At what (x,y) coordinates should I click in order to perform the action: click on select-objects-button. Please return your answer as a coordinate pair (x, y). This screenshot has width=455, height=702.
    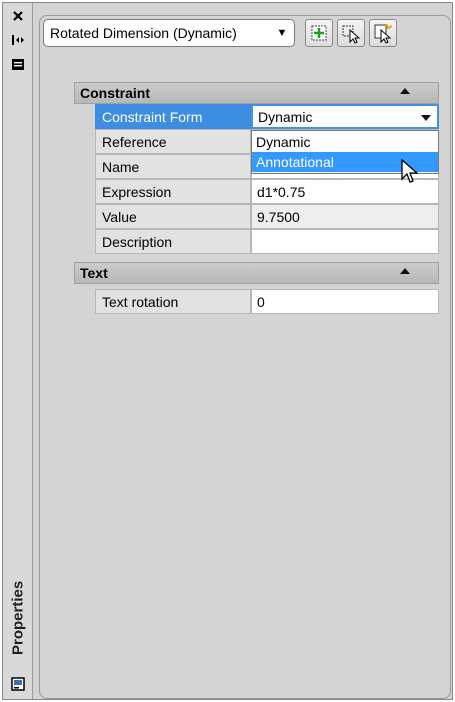
    Looking at the image, I should click on (351, 33).